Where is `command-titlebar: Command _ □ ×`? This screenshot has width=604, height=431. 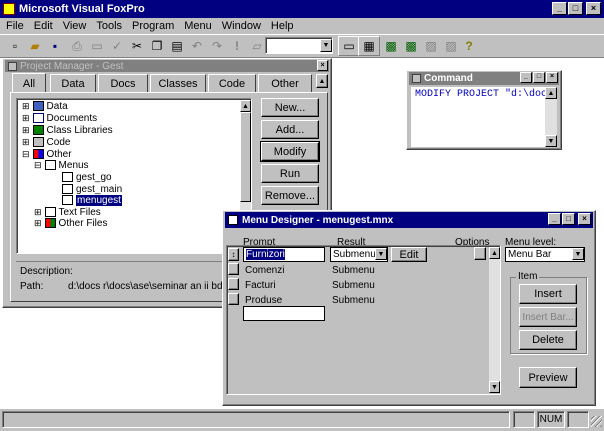
command-titlebar: Command _ □ × is located at coordinates (484, 78).